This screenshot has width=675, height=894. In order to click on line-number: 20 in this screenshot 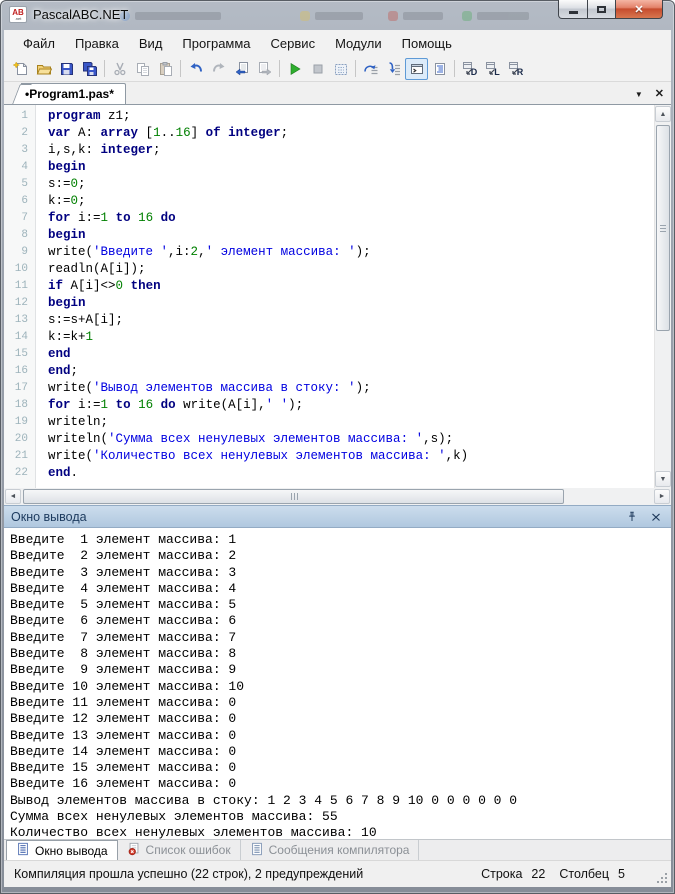, I will do `click(21, 439)`.